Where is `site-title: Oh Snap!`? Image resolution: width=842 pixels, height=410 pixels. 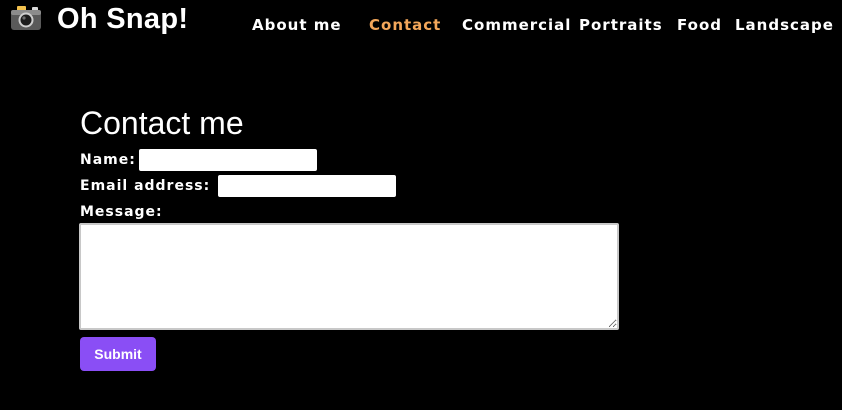 site-title: Oh Snap! is located at coordinates (122, 19).